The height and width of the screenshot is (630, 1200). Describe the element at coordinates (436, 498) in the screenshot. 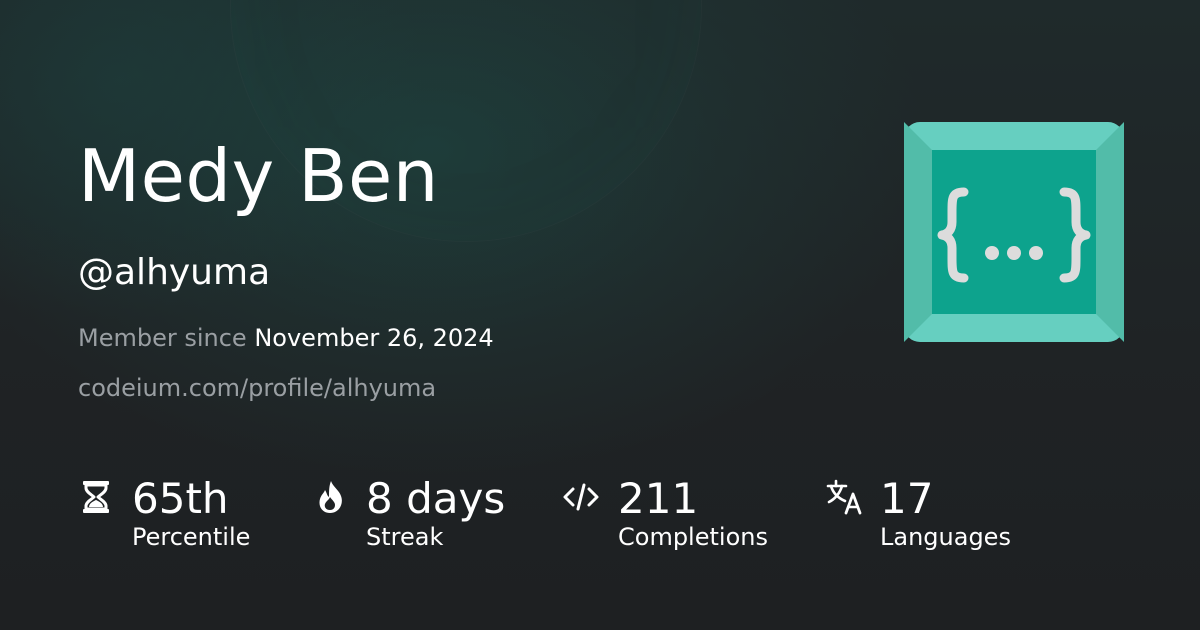

I see `stat-streak-value: 8 days` at that location.